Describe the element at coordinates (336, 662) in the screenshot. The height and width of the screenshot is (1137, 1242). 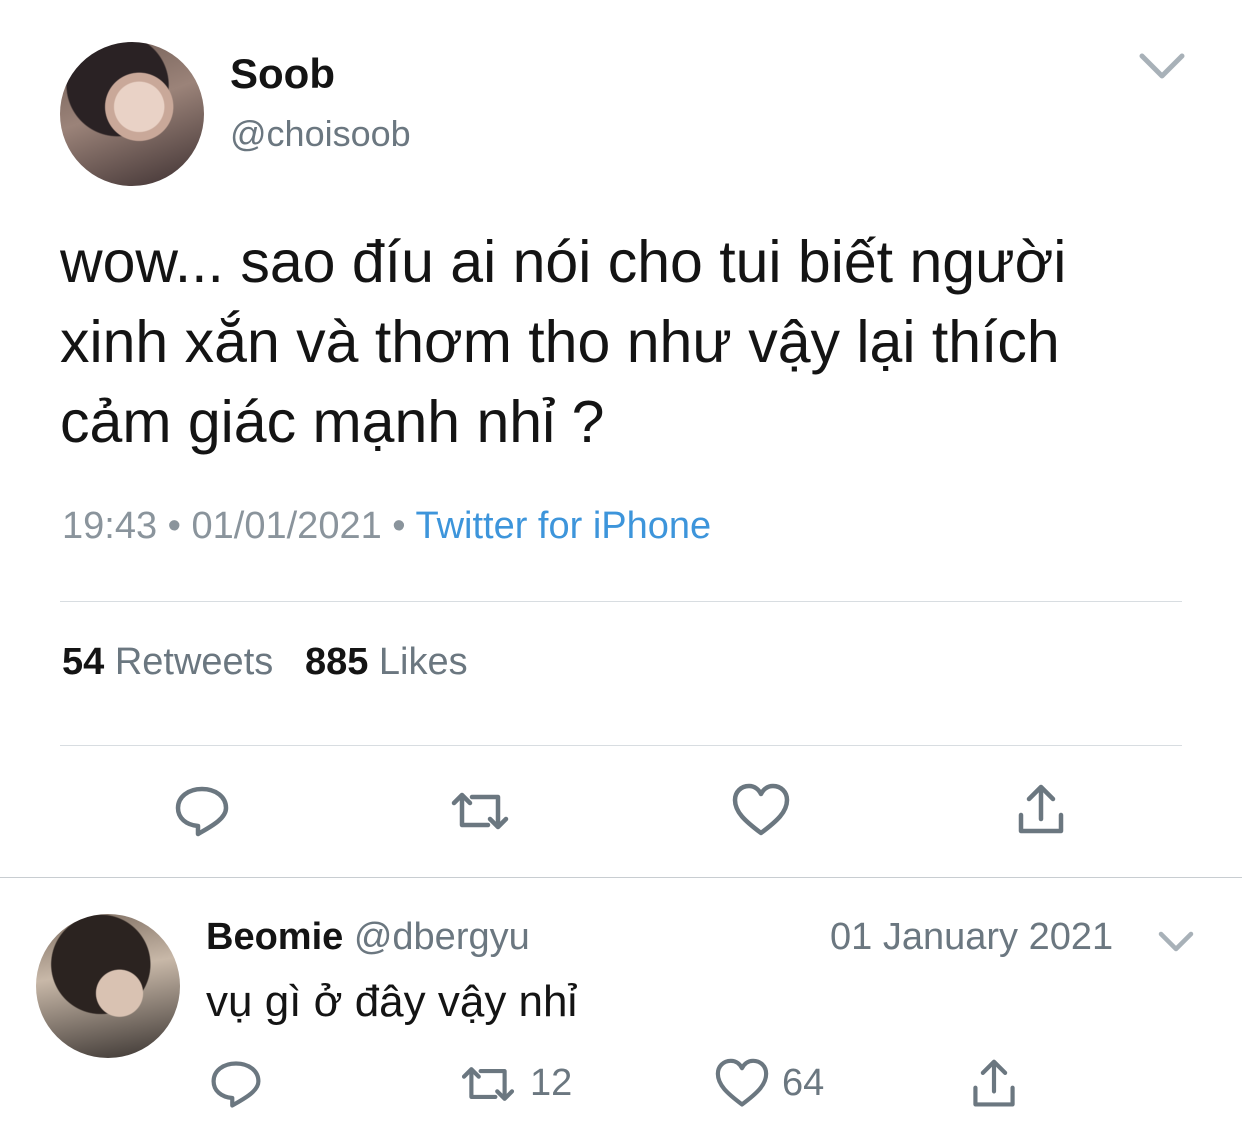
I see `likes-count: 885` at that location.